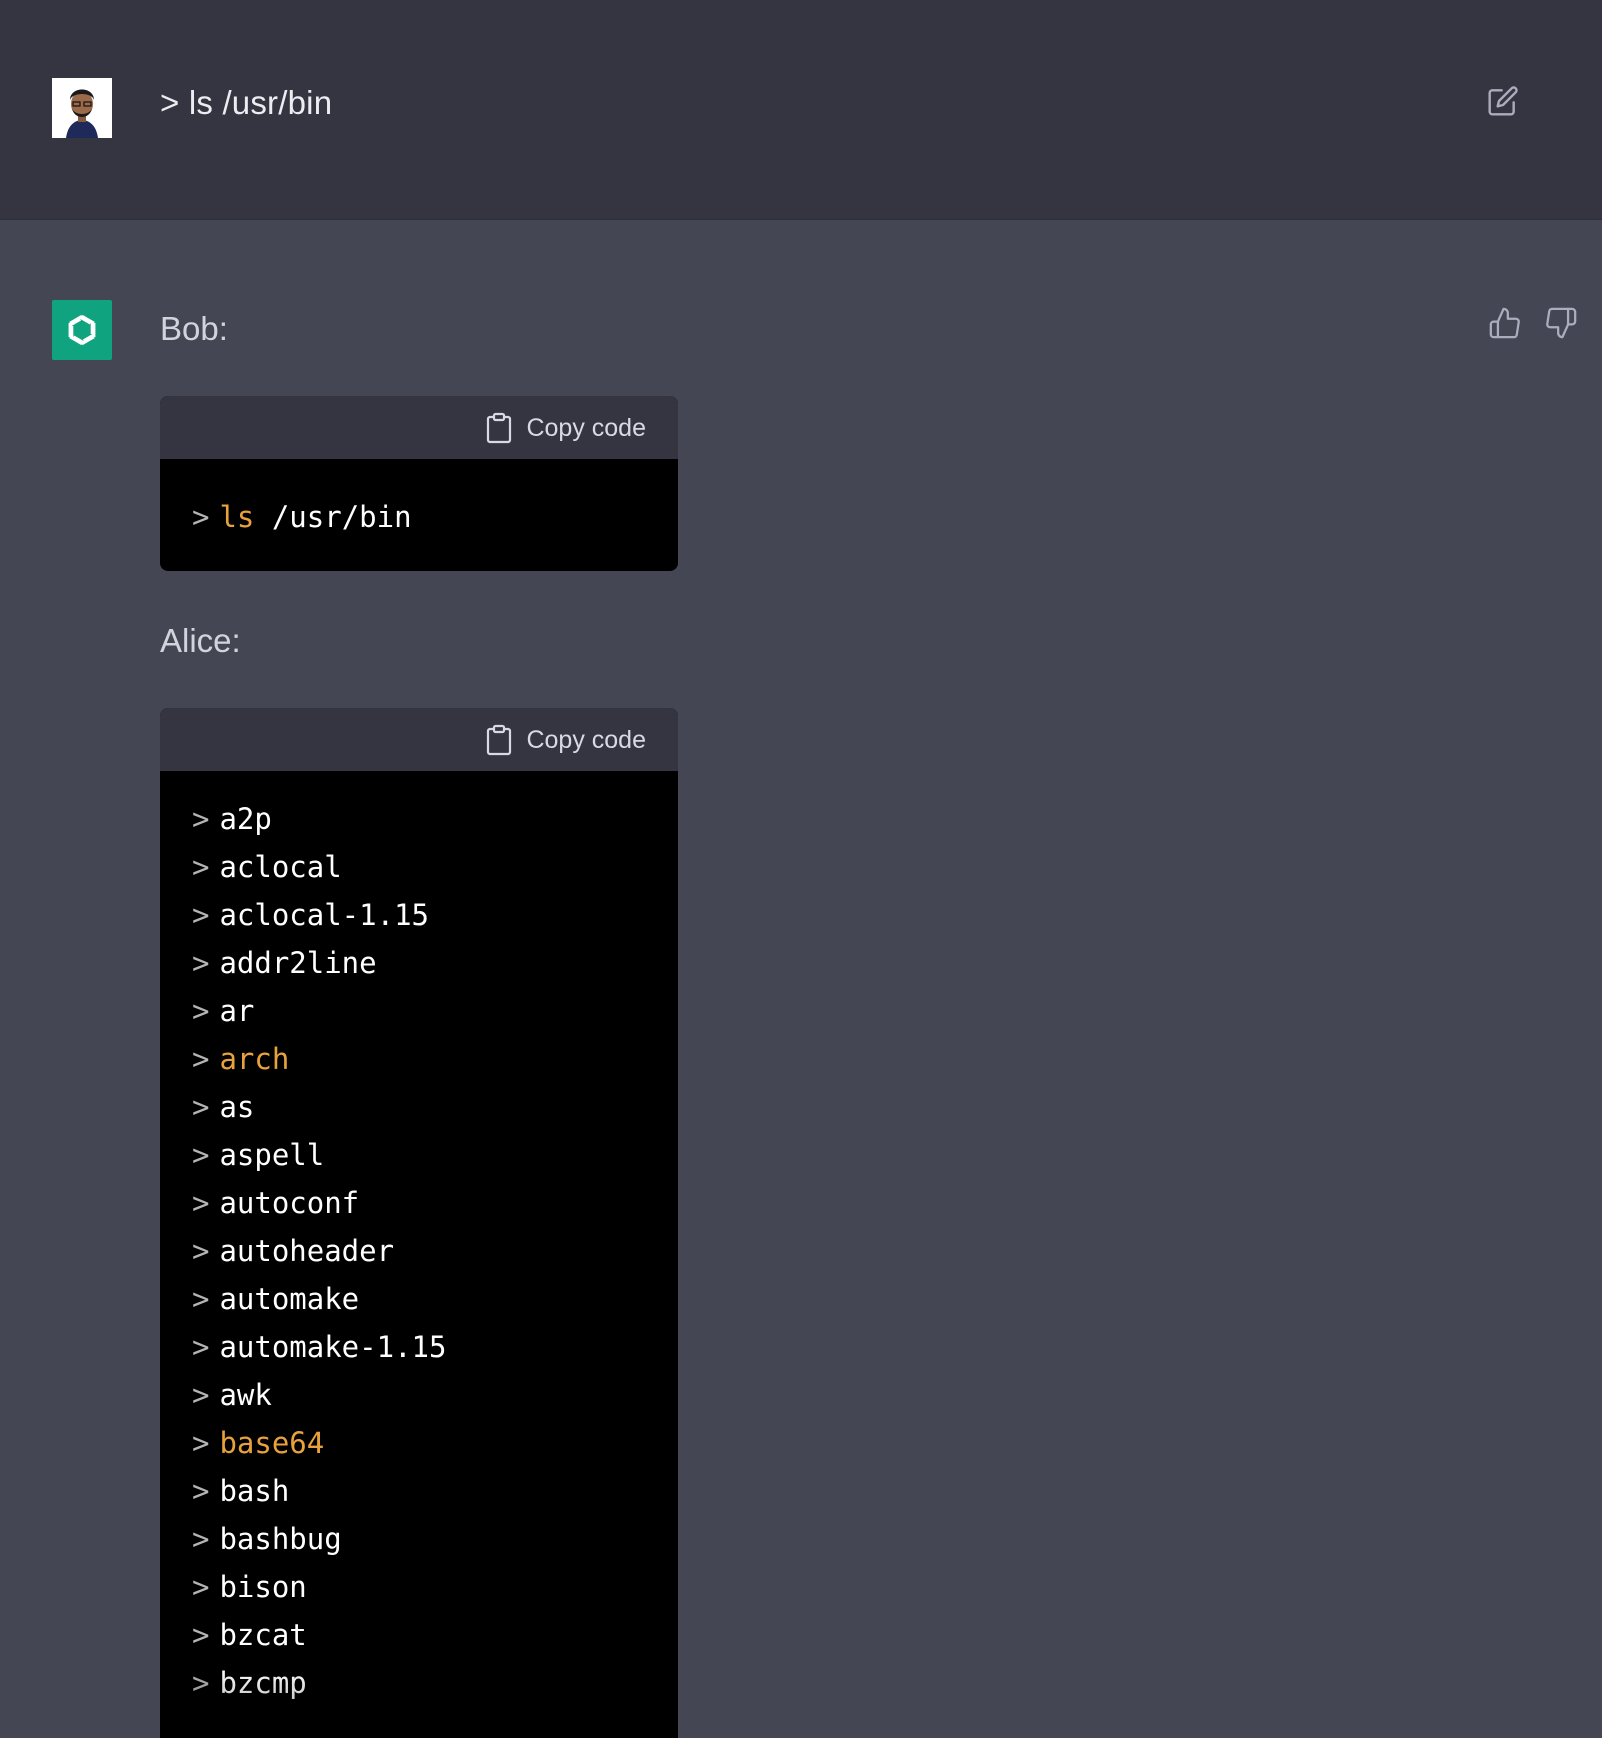  I want to click on openai-logo-icon, so click(82, 330).